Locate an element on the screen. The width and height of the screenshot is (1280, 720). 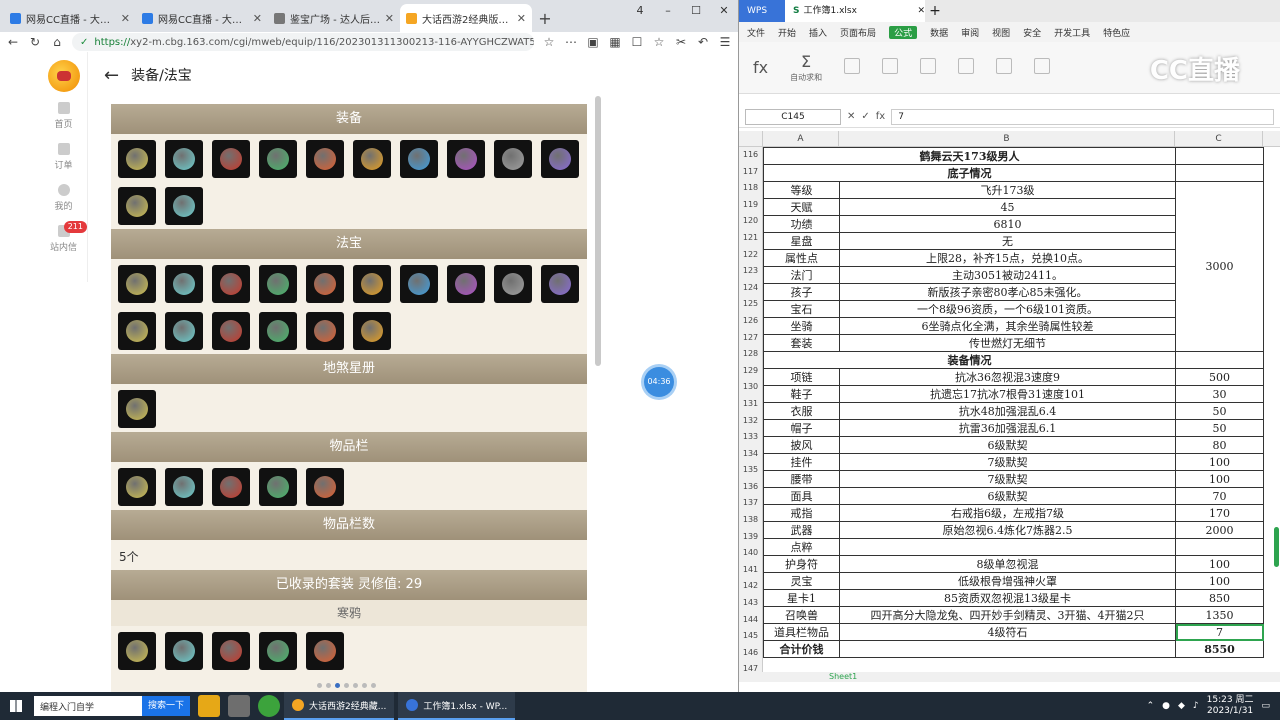
base-value-cell: 3000 is located at coordinates (1219, 266).